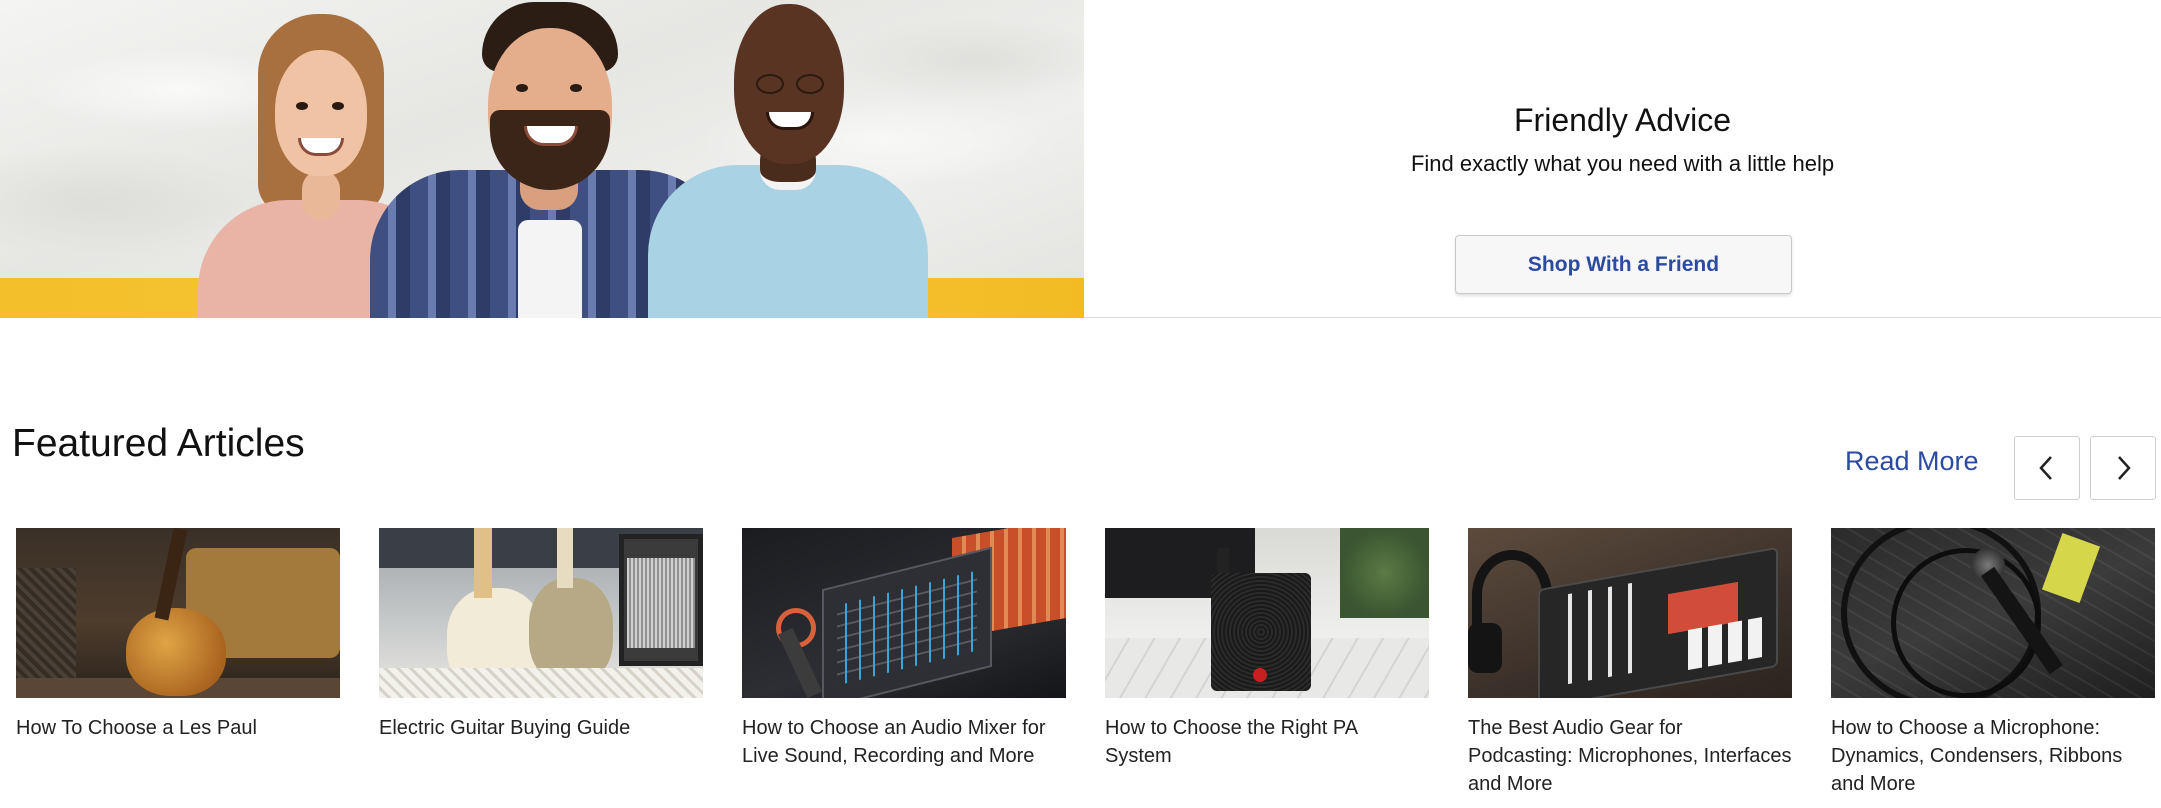 The image size is (2161, 808). I want to click on chevron-right-icon, so click(2124, 468).